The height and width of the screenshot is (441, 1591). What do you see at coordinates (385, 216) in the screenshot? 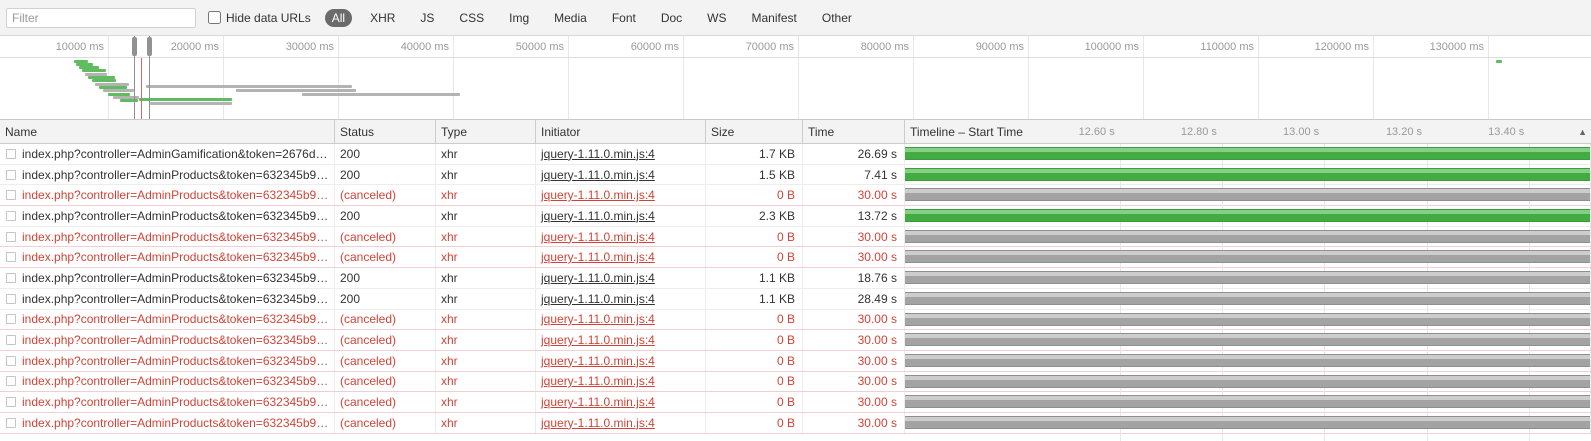
I see `status-cell: 200` at bounding box center [385, 216].